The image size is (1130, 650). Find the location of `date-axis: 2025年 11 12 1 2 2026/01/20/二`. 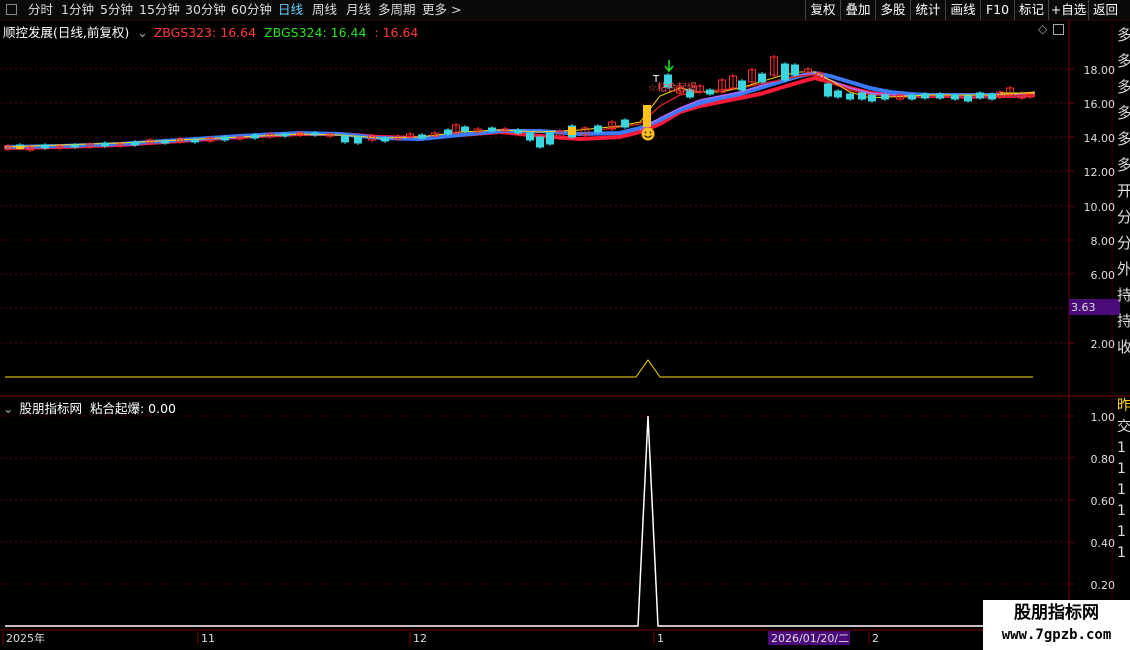

date-axis: 2025年 11 12 1 2 2026/01/20/二 is located at coordinates (440, 638).